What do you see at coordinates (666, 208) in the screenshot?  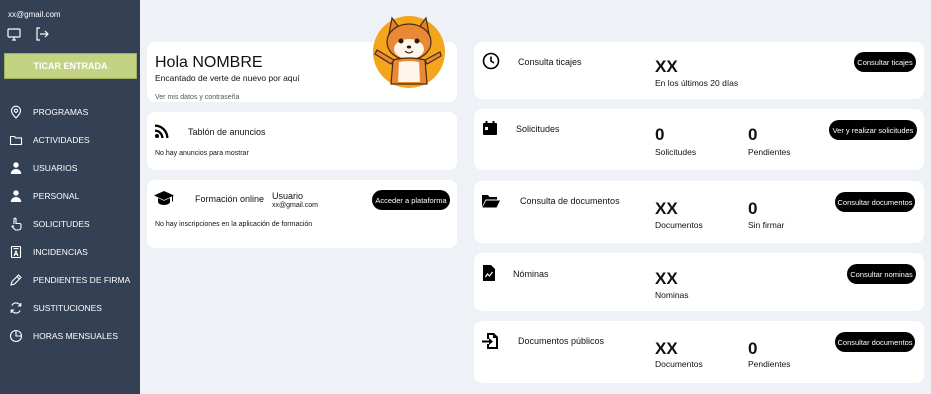 I see `documents-count: XX` at bounding box center [666, 208].